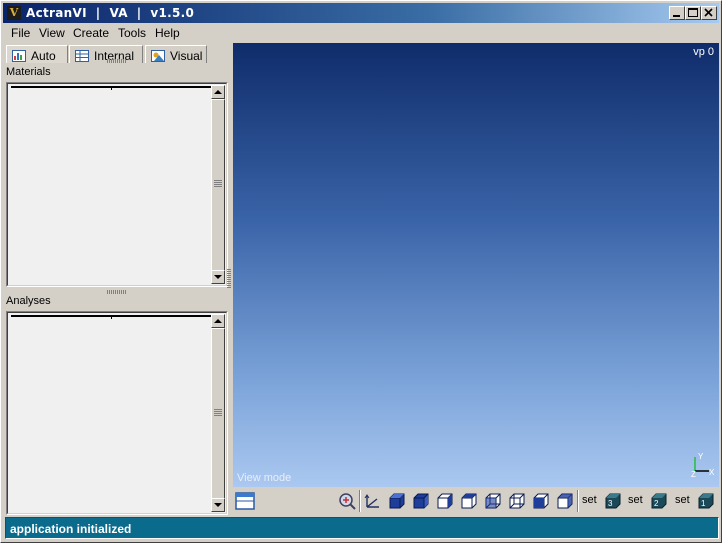 The height and width of the screenshot is (543, 722). I want to click on view-front-cube-button, so click(397, 501).